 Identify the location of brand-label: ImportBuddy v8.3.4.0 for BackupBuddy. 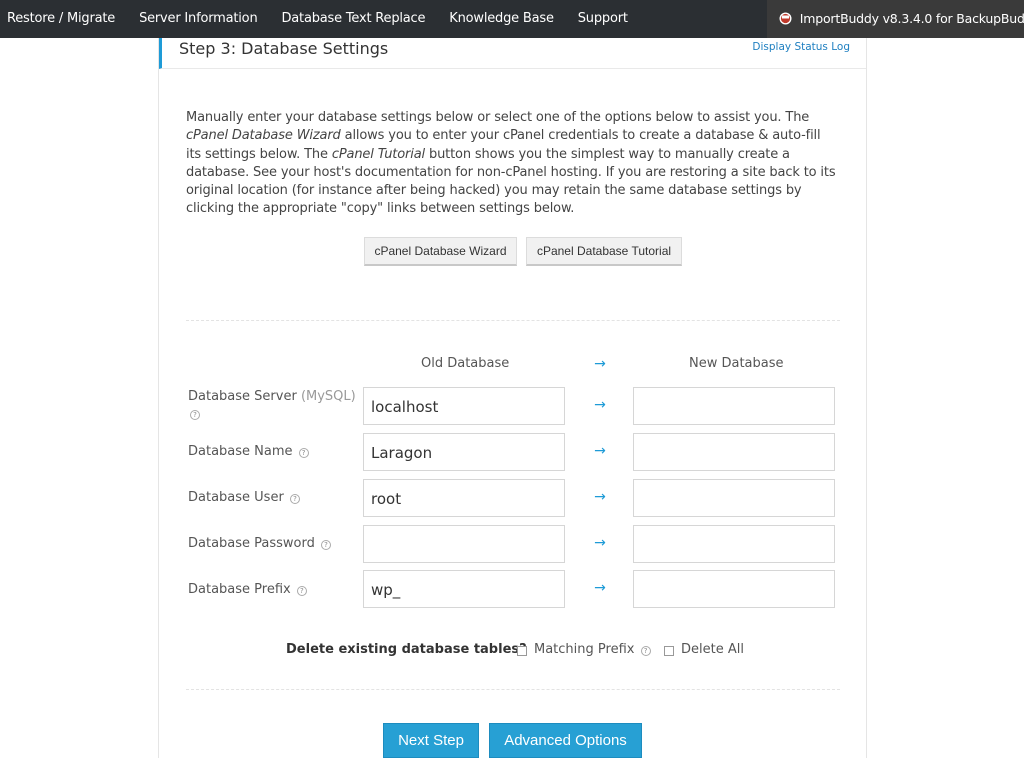
(911, 18).